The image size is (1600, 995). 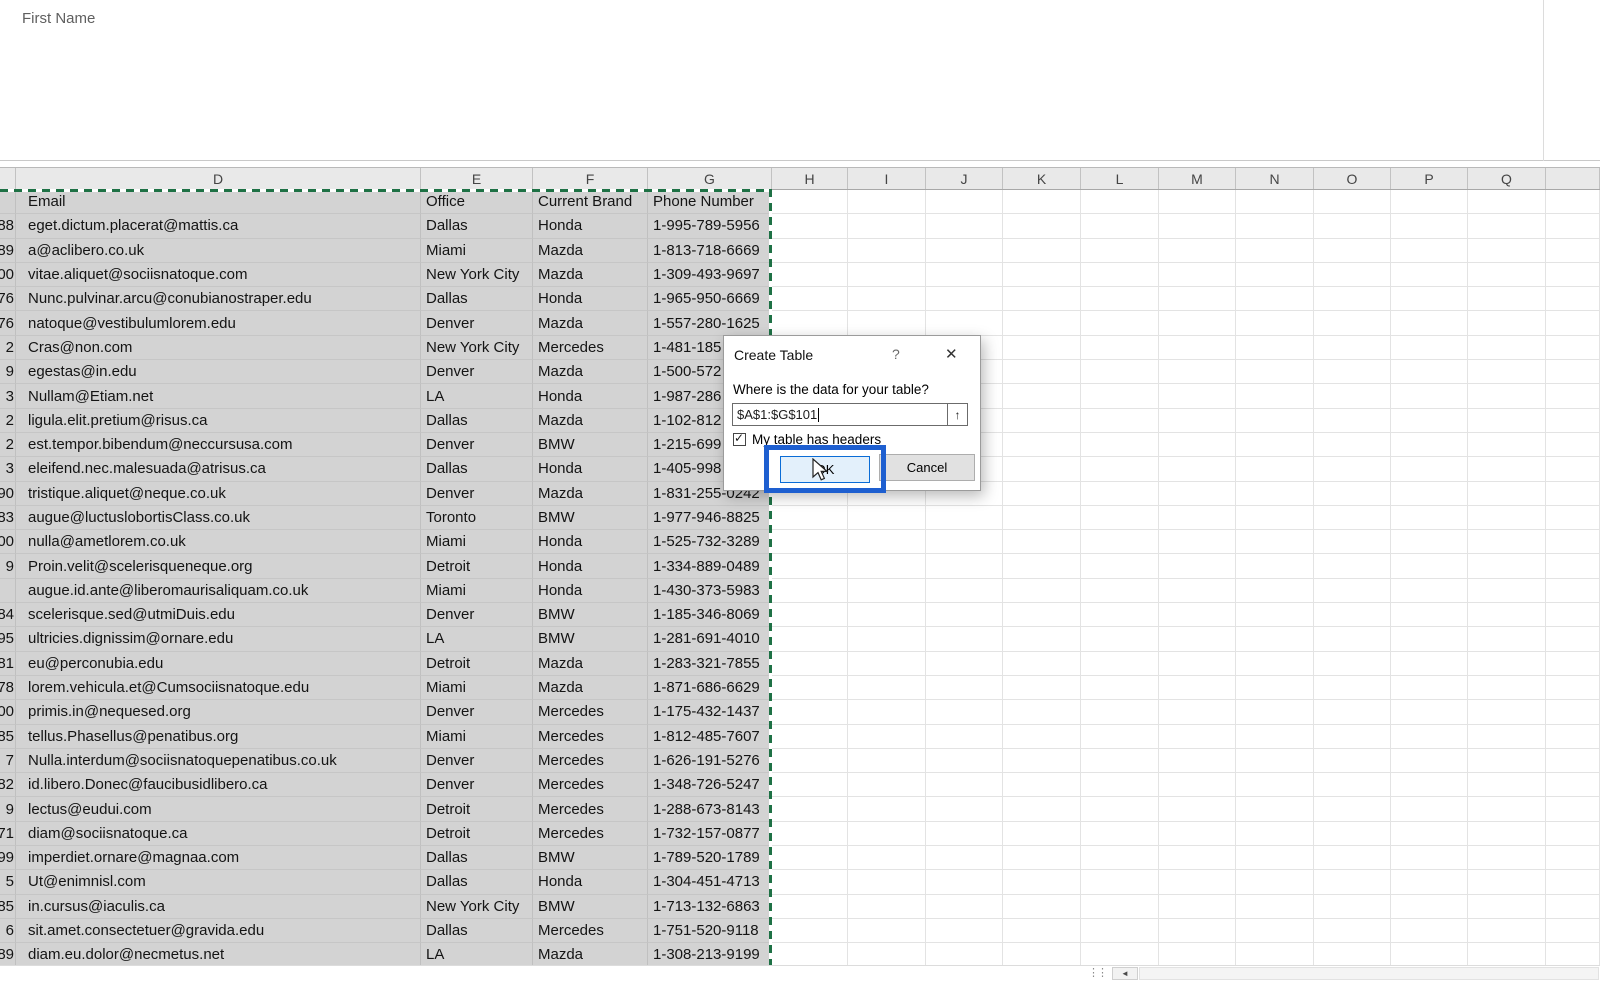 What do you see at coordinates (218, 493) in the screenshot?
I see `cell: tristique.aliquet@neque.co.uk` at bounding box center [218, 493].